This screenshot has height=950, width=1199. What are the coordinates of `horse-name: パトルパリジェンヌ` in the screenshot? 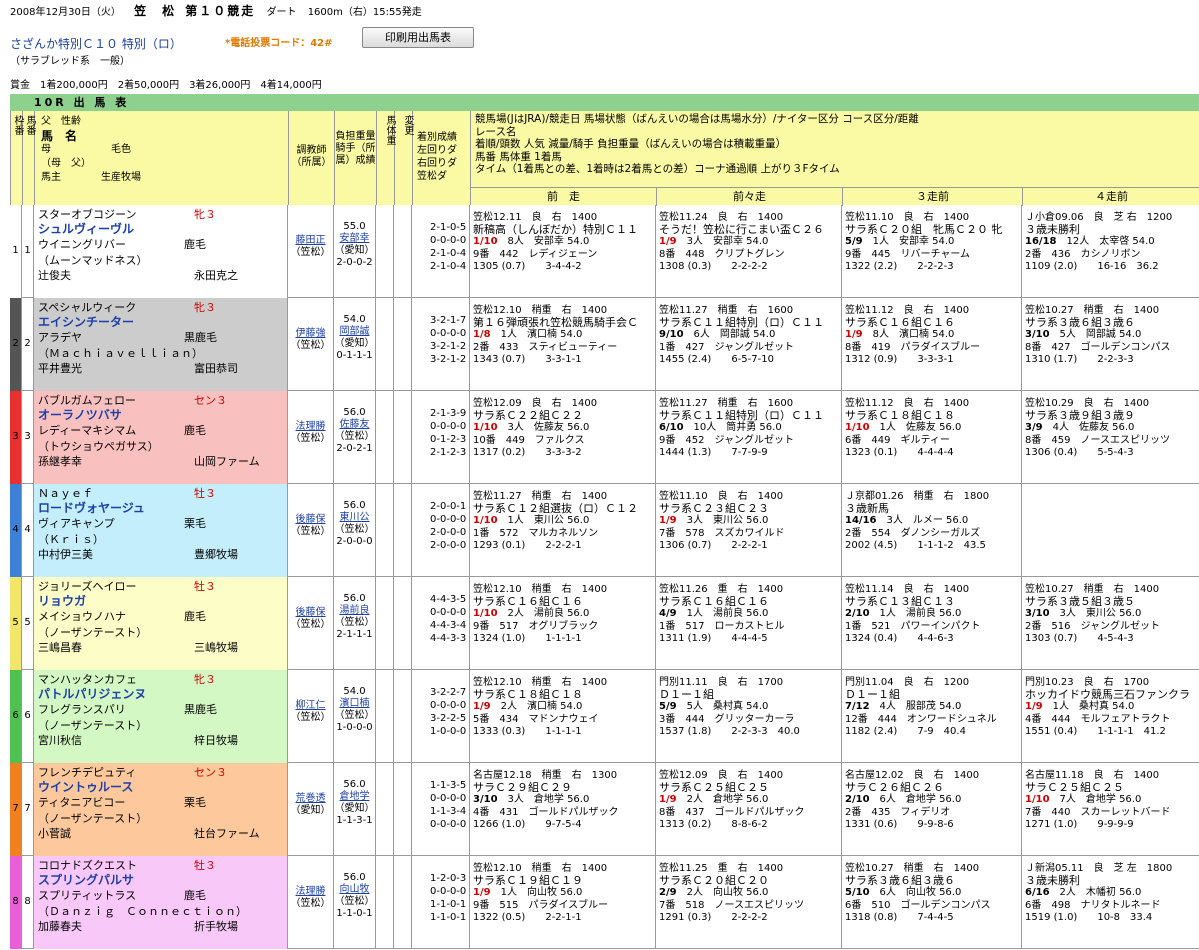 It's located at (160, 694).